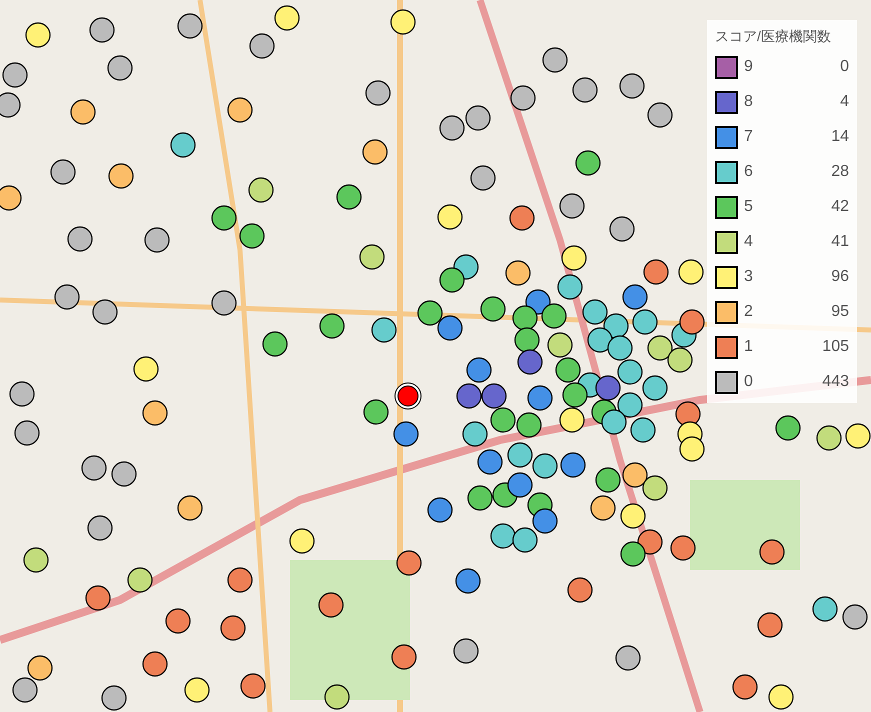 Image resolution: width=871 pixels, height=712 pixels. I want to click on legend-count: 41, so click(840, 242).